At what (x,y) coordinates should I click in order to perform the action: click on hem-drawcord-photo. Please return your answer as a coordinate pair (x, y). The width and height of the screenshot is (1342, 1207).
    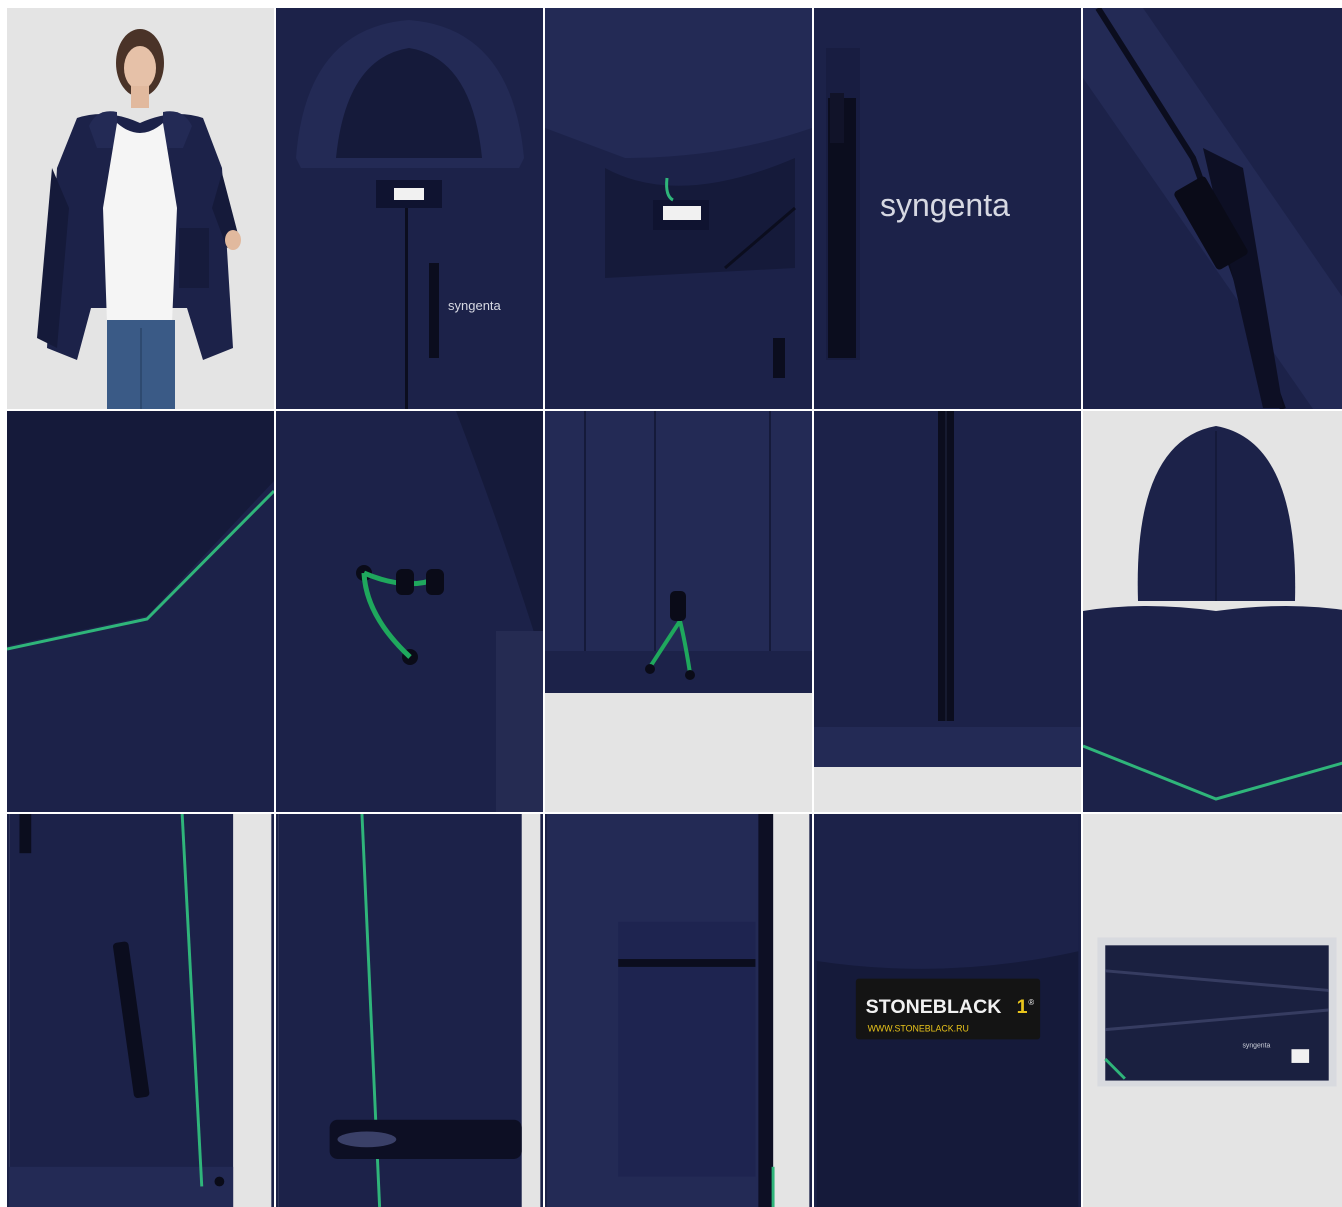
    Looking at the image, I should click on (678, 611).